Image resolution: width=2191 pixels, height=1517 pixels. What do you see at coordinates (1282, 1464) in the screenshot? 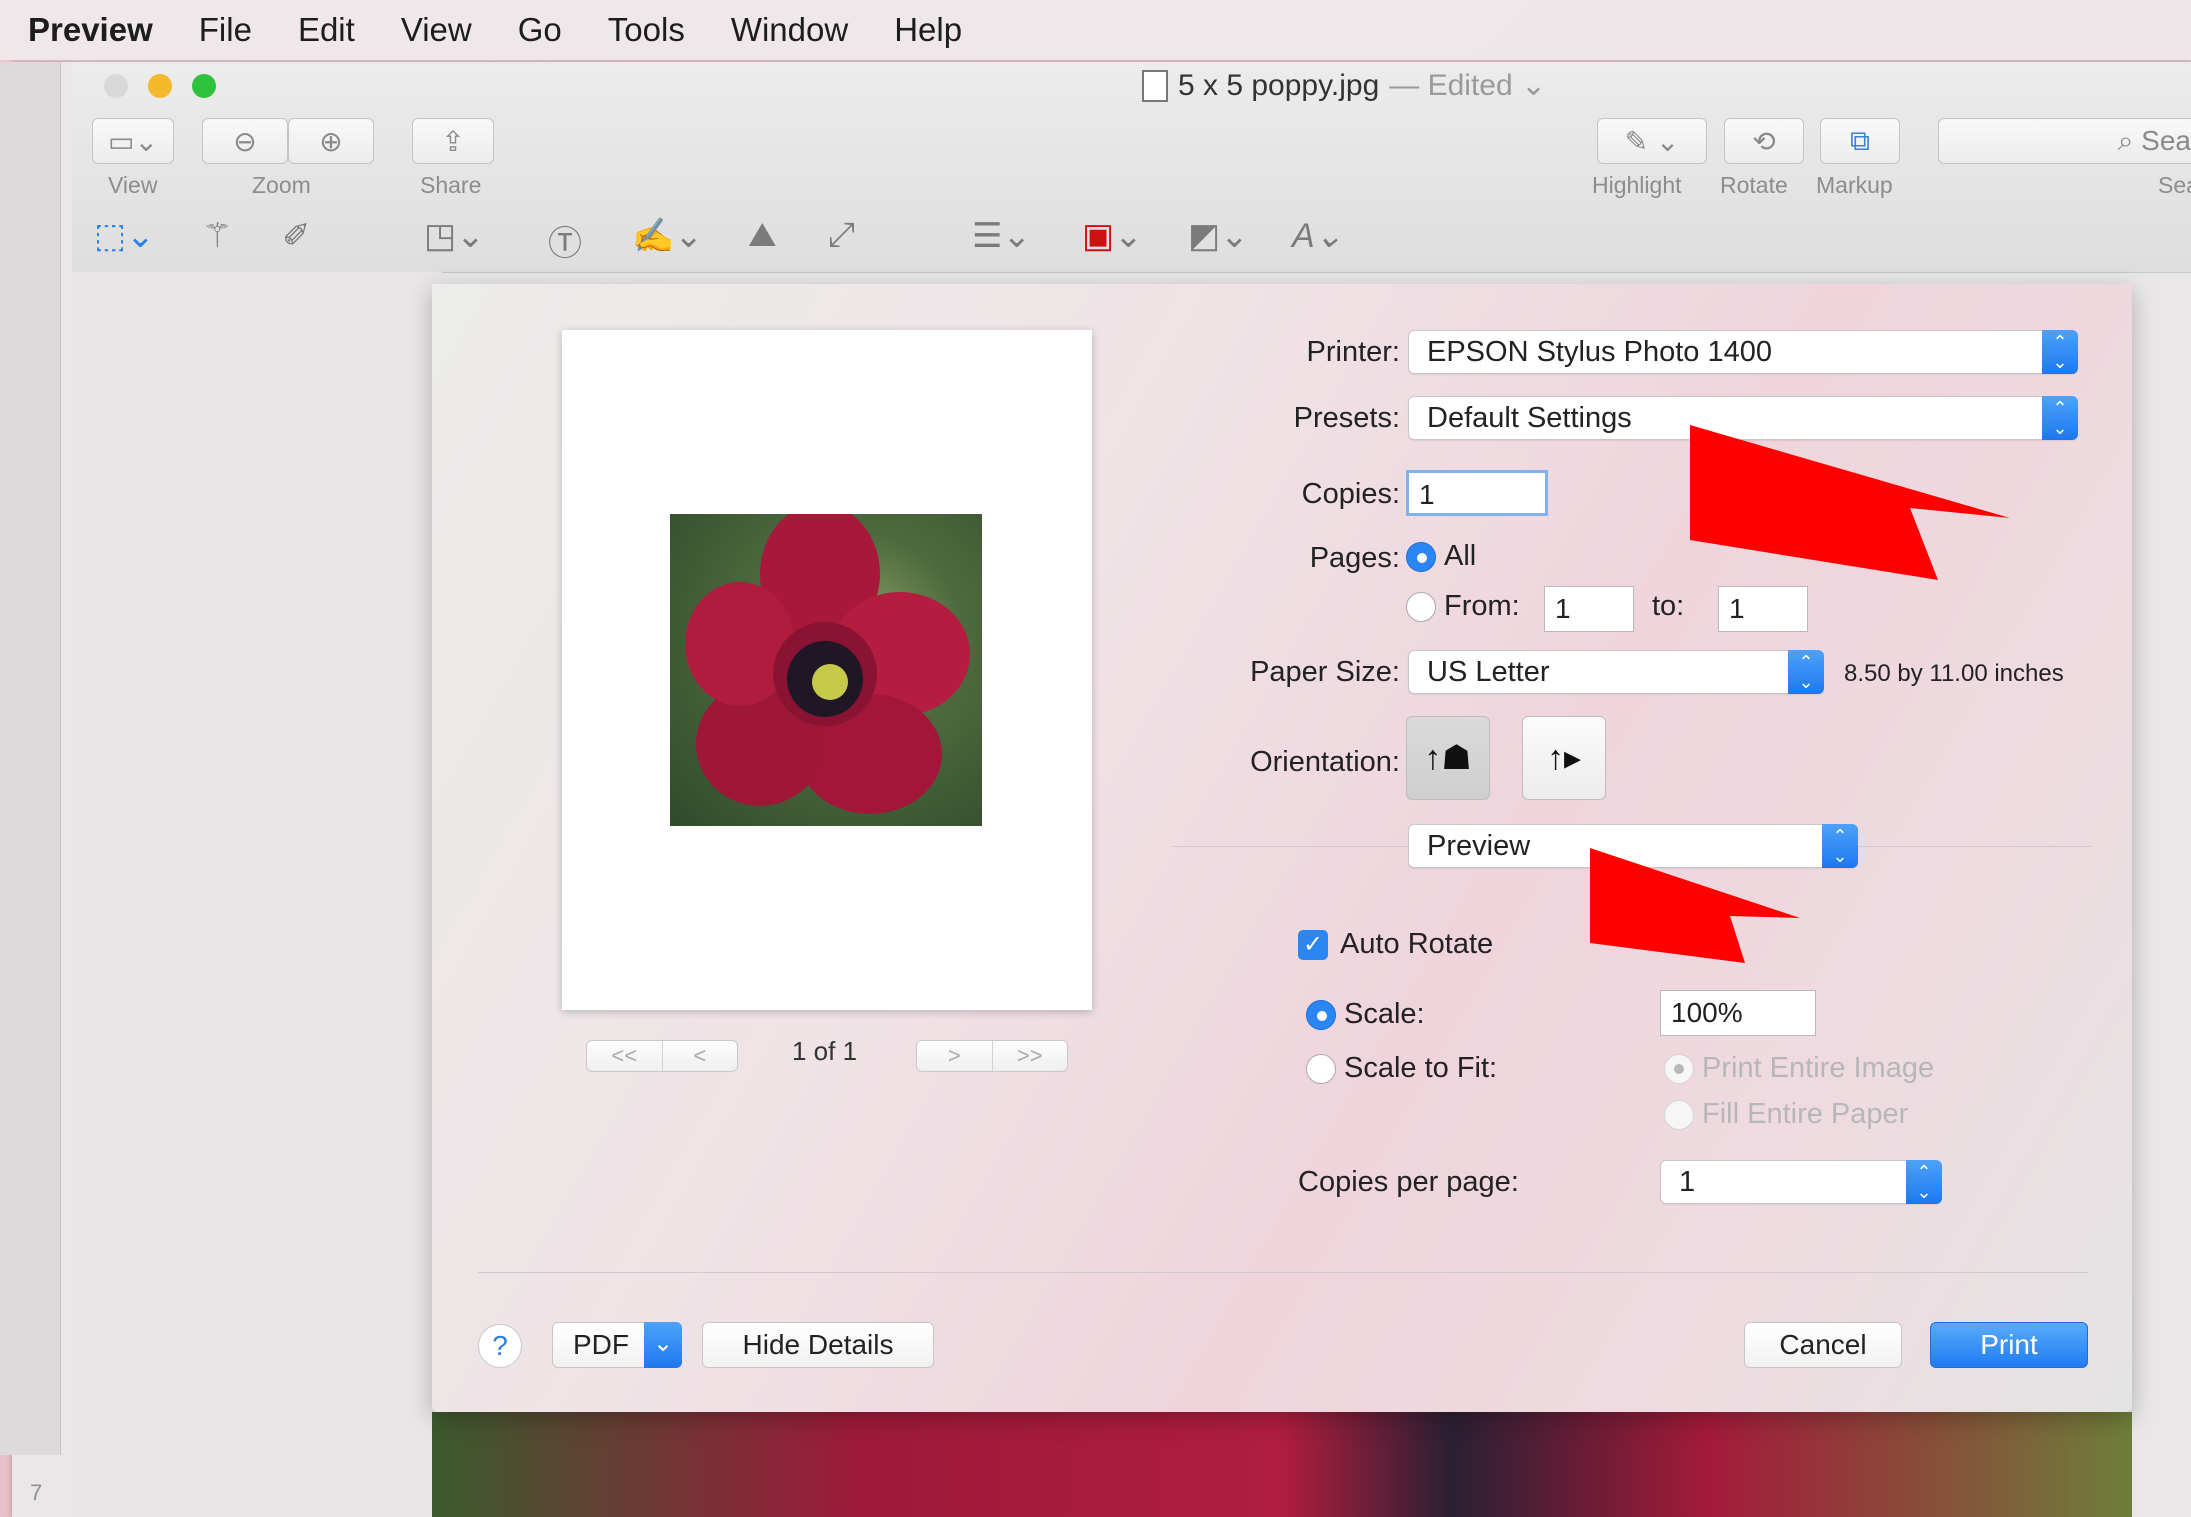
I see `document-image-canvas` at bounding box center [1282, 1464].